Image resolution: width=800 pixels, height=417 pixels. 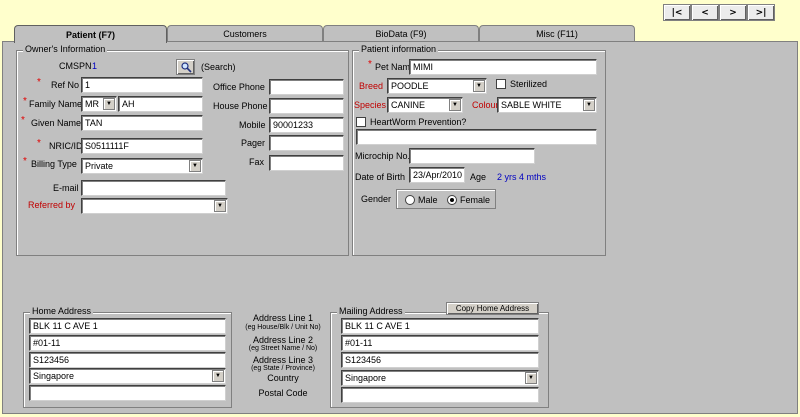 What do you see at coordinates (437, 86) in the screenshot?
I see `breed-select: POODLE ▼` at bounding box center [437, 86].